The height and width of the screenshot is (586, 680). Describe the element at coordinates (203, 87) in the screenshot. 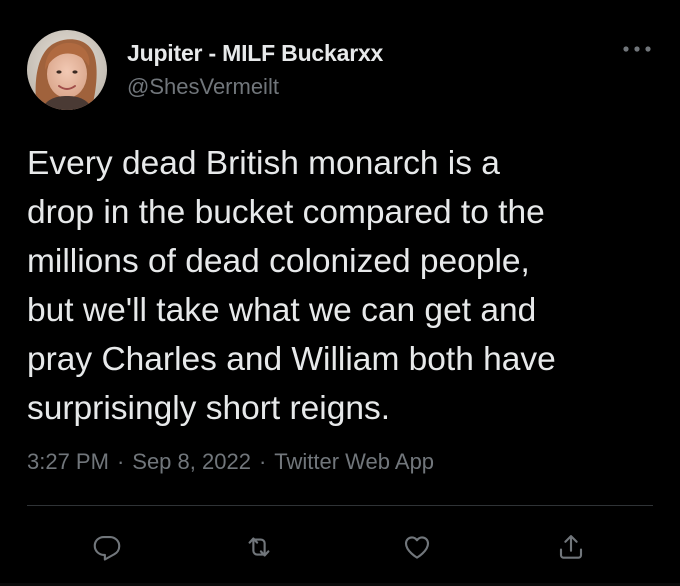

I see `author-handle: @ShesVermeilt` at that location.